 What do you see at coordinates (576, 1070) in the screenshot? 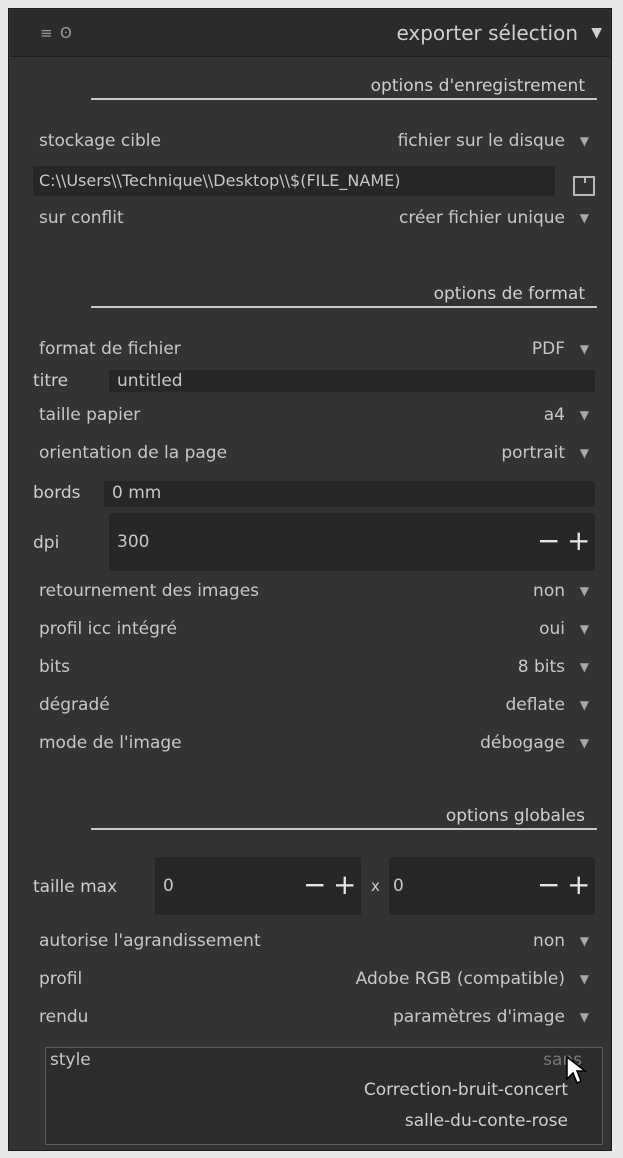
I see `mouse-cursor-icon` at bounding box center [576, 1070].